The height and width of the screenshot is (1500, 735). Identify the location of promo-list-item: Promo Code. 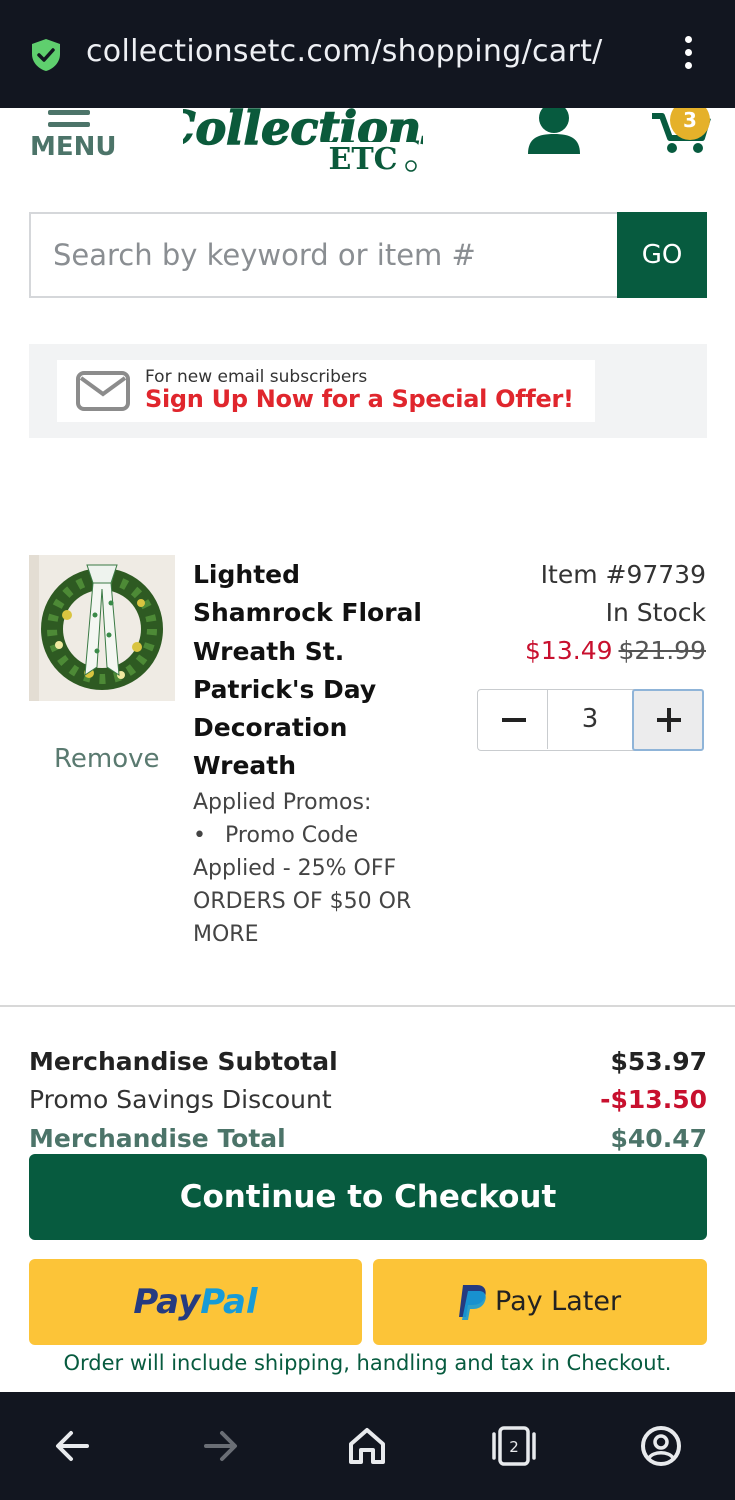
(308, 835).